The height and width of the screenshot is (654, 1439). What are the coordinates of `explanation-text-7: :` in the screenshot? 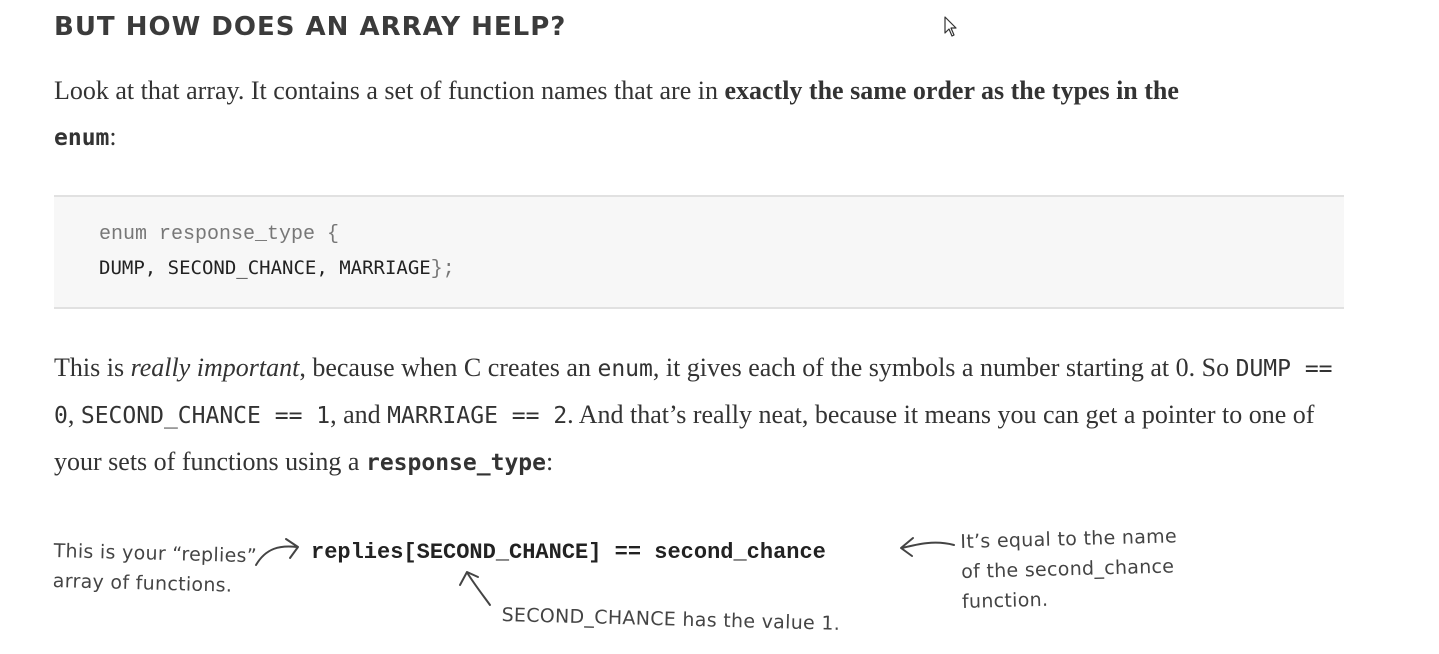 It's located at (549, 461).